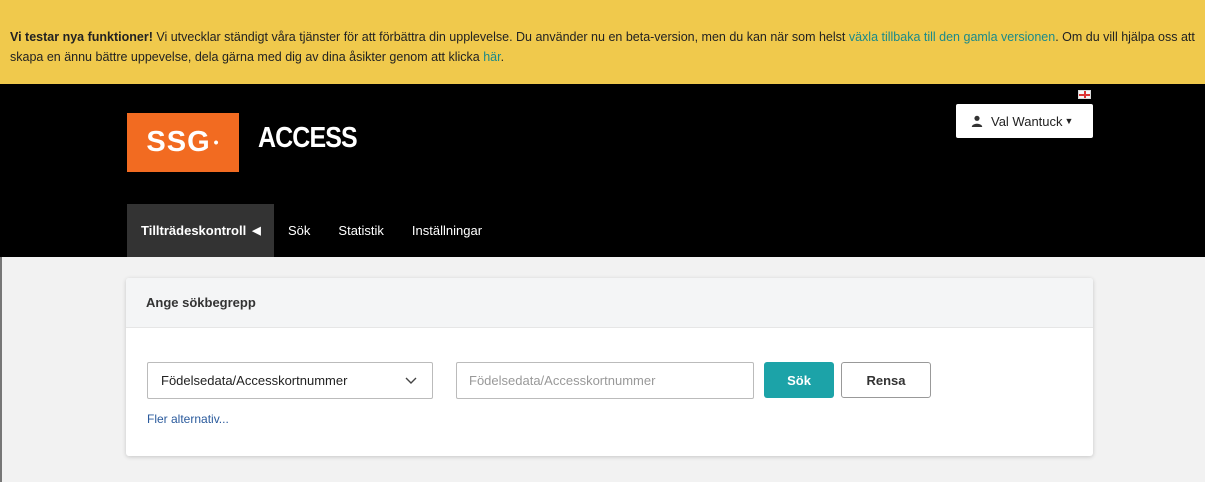 The width and height of the screenshot is (1205, 482). I want to click on caret-left-icon: ◀, so click(256, 231).